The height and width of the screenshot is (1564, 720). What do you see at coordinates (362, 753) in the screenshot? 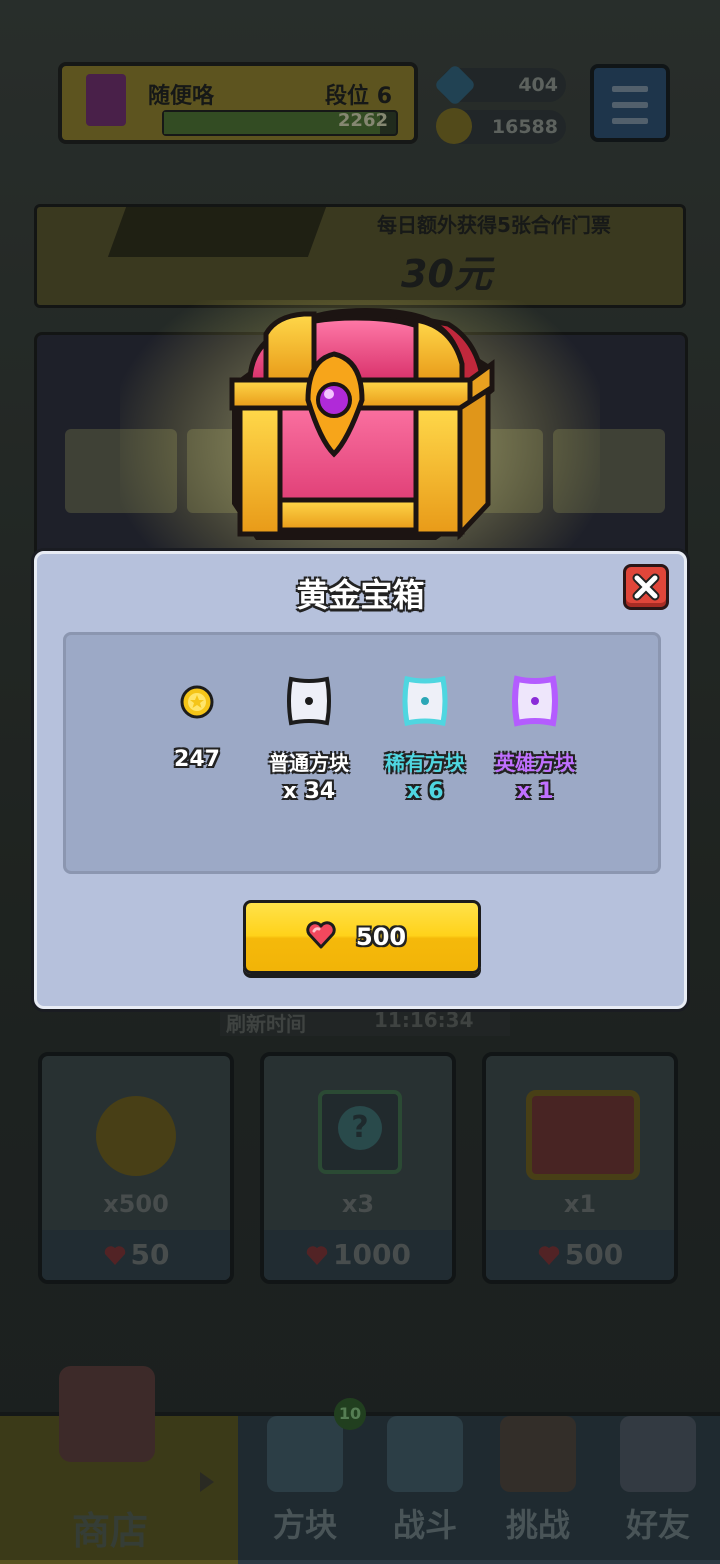
I see `reward-list: 247 普通方块 x 34 稀有方块 x 6 英雄方块 x 1` at bounding box center [362, 753].